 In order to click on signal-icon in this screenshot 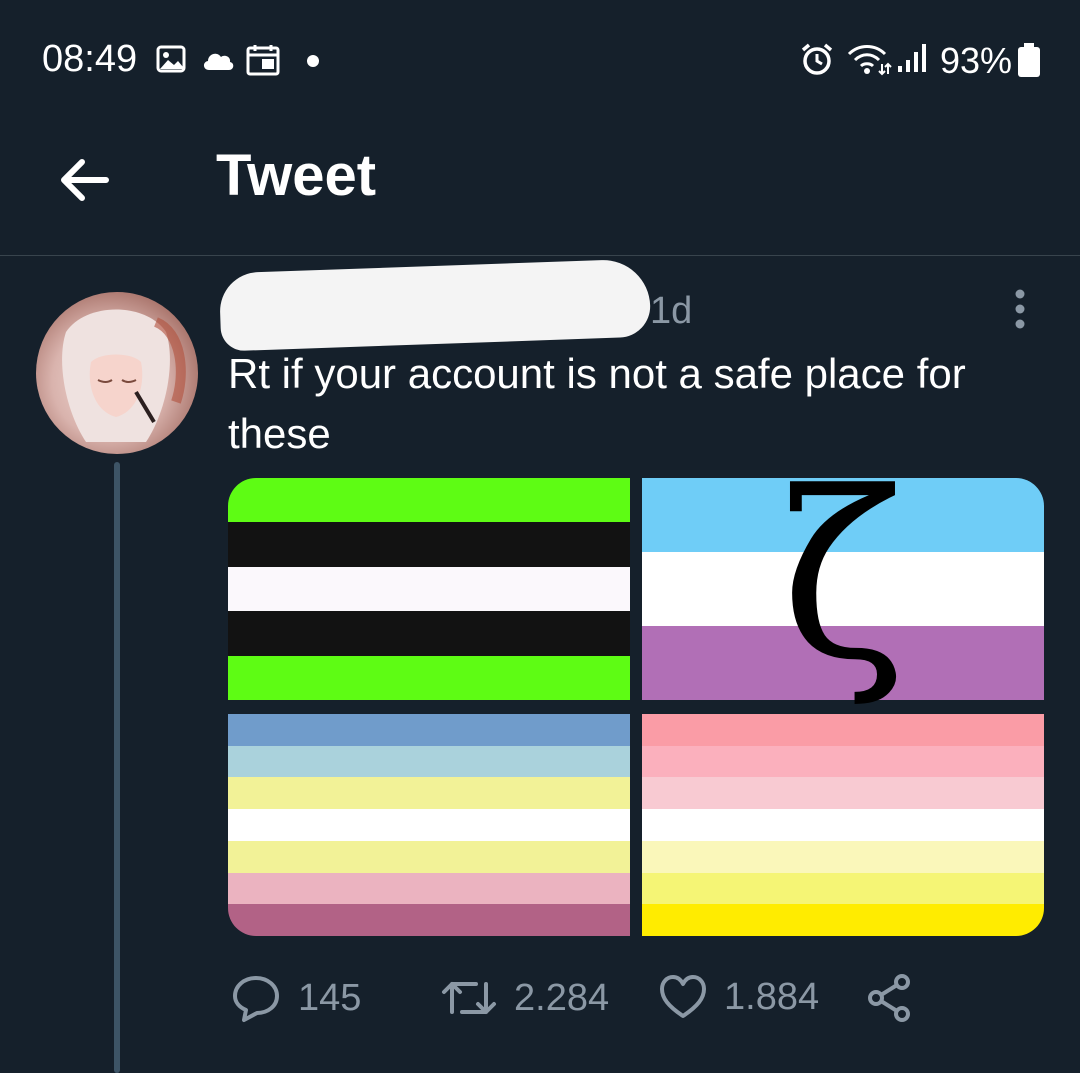, I will do `click(912, 58)`.